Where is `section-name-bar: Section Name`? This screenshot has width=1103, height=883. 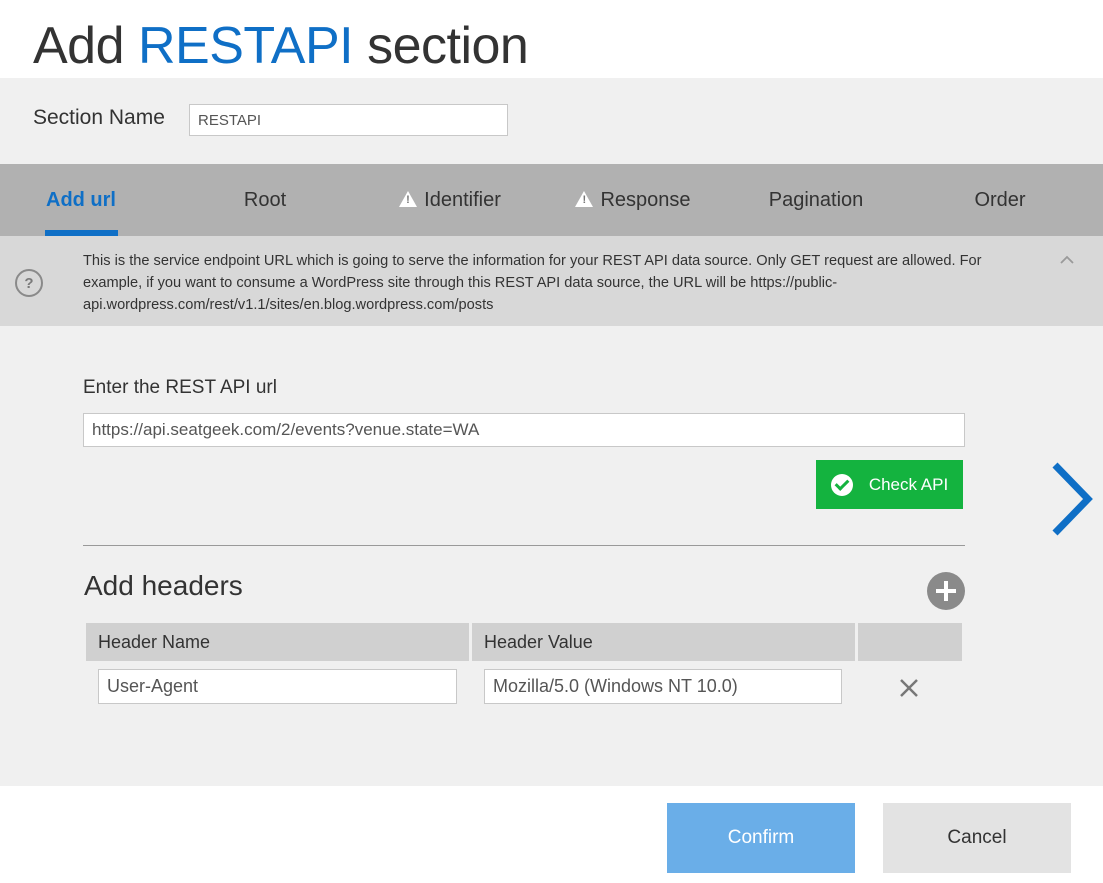
section-name-bar: Section Name is located at coordinates (551, 121).